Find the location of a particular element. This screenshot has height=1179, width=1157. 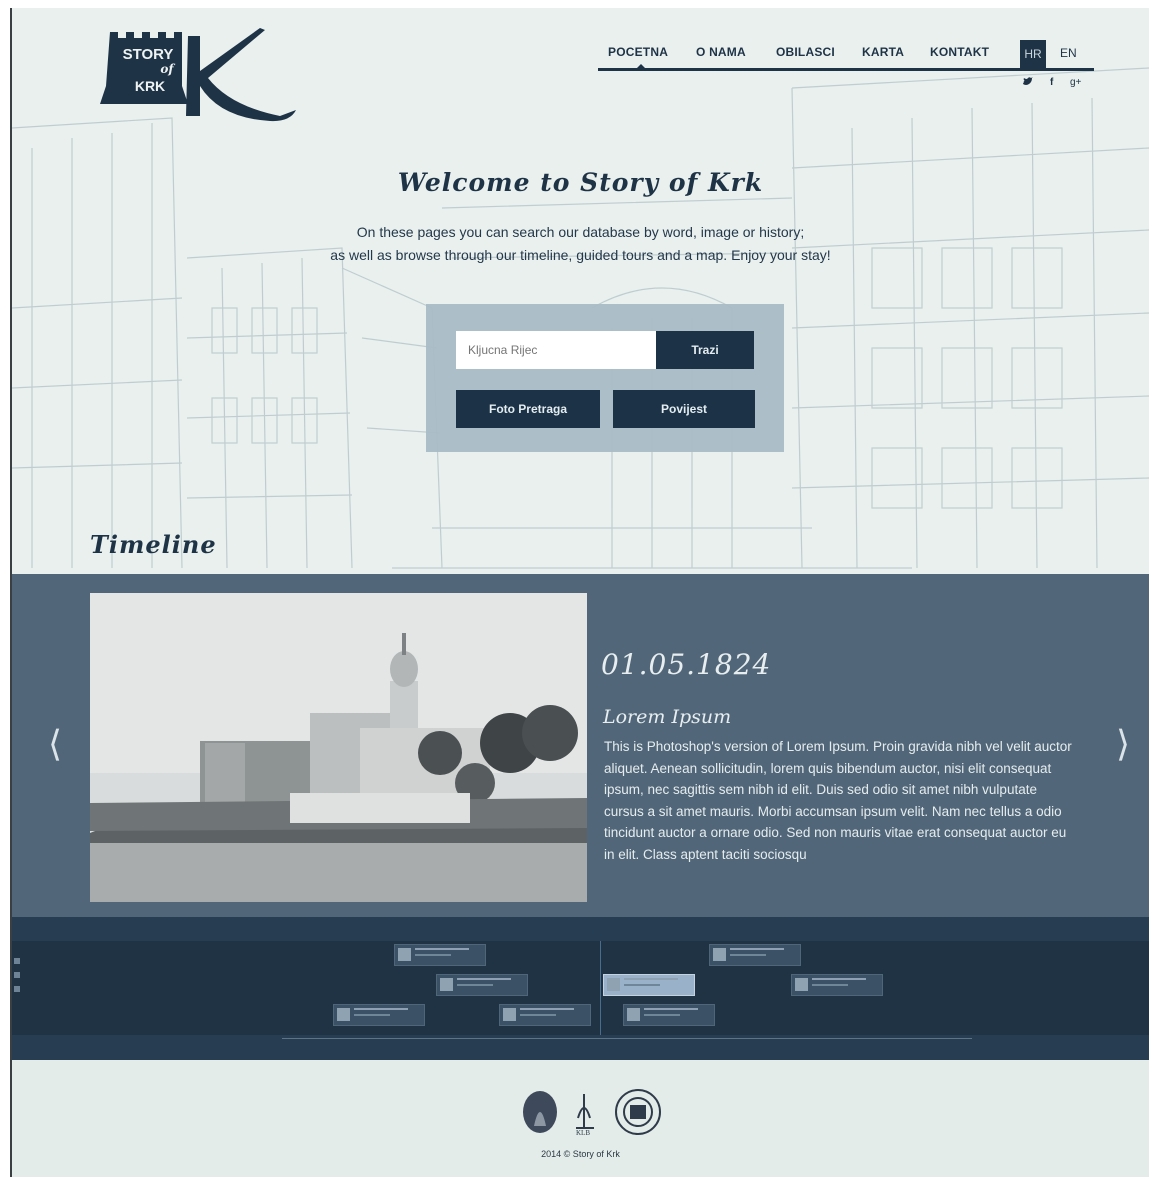

next-arrow-icon: ⟩ is located at coordinates (1123, 744).